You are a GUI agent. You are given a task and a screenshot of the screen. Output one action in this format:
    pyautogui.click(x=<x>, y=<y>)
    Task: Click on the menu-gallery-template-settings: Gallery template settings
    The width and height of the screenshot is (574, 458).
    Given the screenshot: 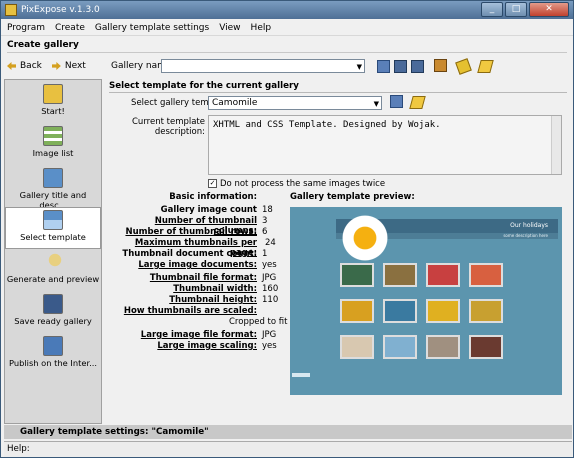 What is the action you would take?
    pyautogui.click(x=152, y=28)
    